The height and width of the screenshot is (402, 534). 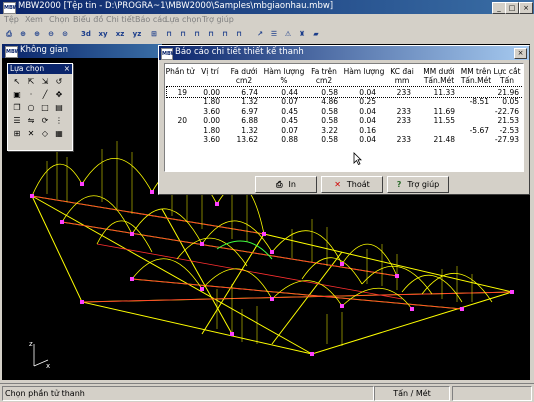 I want to click on node-icon: ·, so click(x=31, y=94).